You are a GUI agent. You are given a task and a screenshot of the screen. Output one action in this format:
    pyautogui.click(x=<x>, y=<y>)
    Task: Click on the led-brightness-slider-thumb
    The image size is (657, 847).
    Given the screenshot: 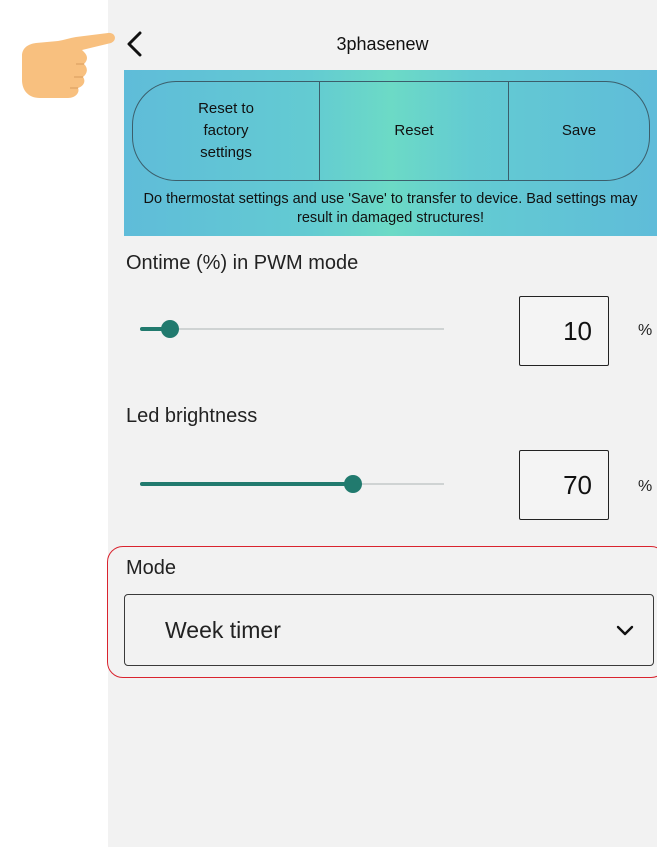 What is the action you would take?
    pyautogui.click(x=352, y=484)
    